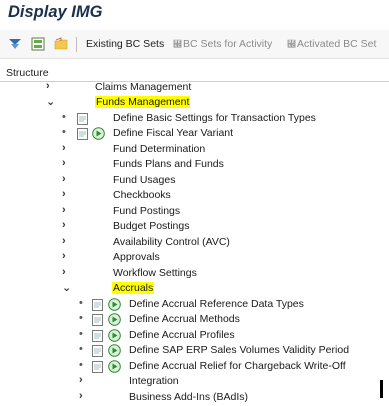  Describe the element at coordinates (194, 181) in the screenshot. I see `tree-node-fund-usages: › Fund Usages` at that location.